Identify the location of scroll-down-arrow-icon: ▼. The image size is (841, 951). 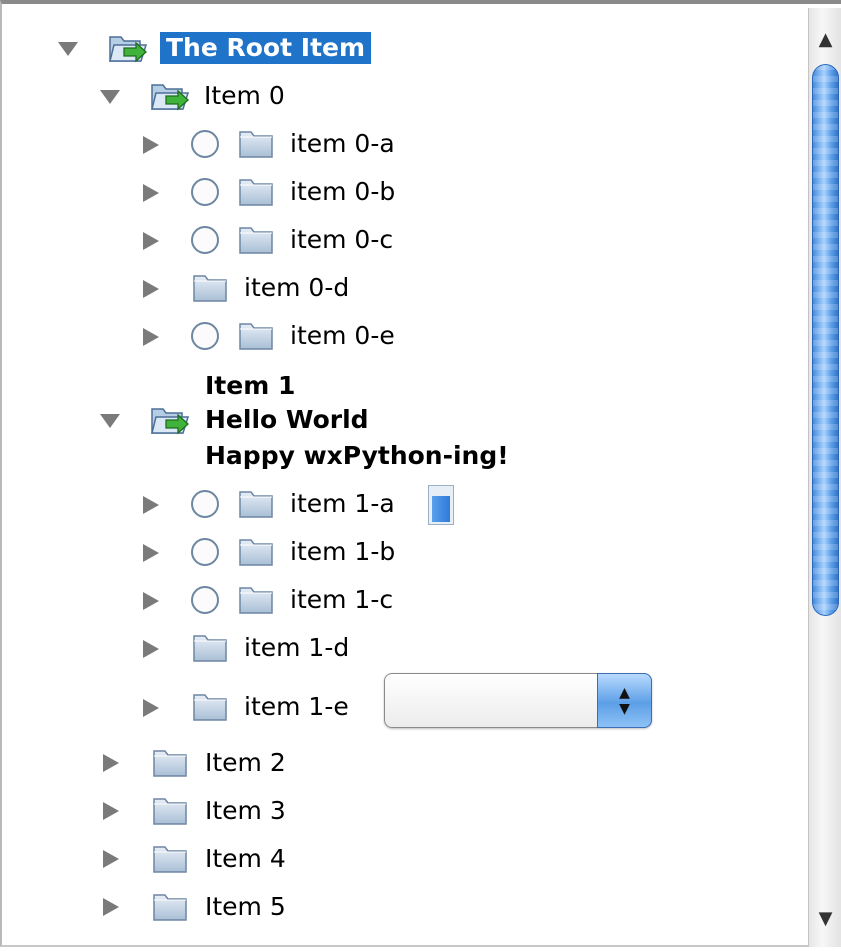
(825, 918).